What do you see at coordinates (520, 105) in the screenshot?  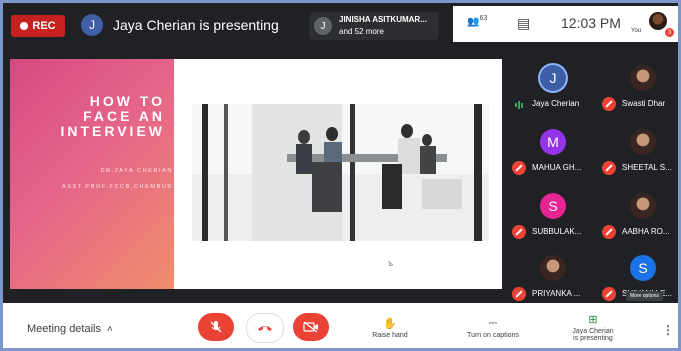 I see `speaking-icon` at bounding box center [520, 105].